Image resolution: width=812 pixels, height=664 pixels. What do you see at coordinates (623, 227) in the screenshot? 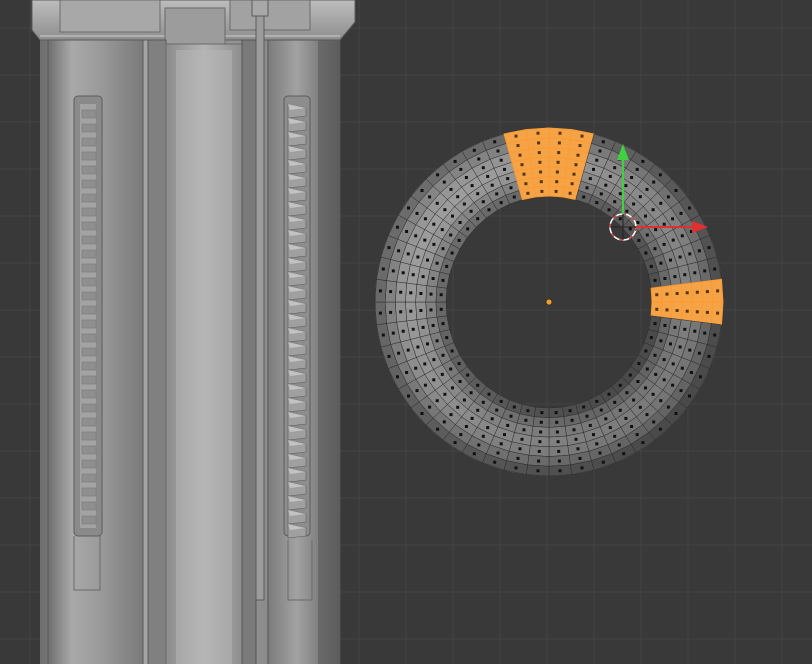
I see `3d-cursor-icon` at bounding box center [623, 227].